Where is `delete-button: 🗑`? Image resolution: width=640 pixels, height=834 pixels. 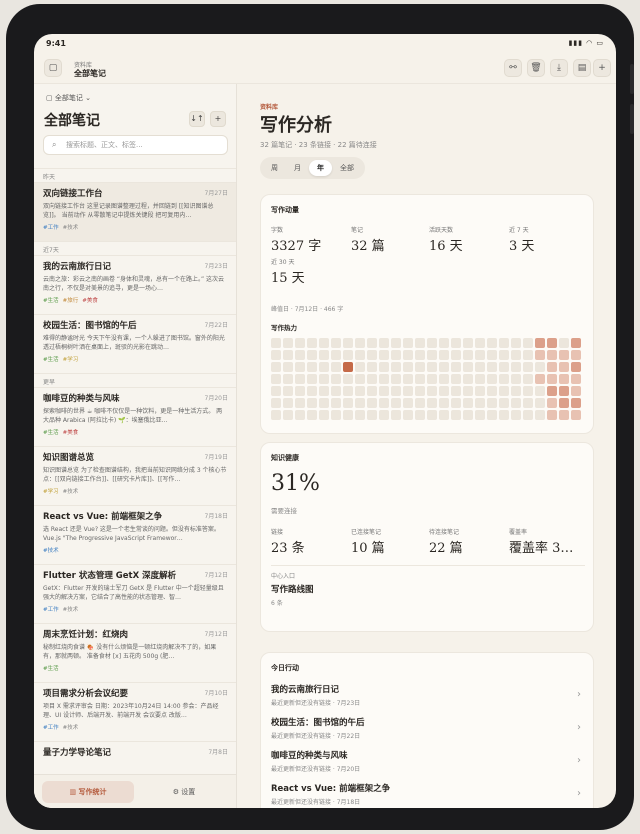
delete-button: 🗑 is located at coordinates (536, 68).